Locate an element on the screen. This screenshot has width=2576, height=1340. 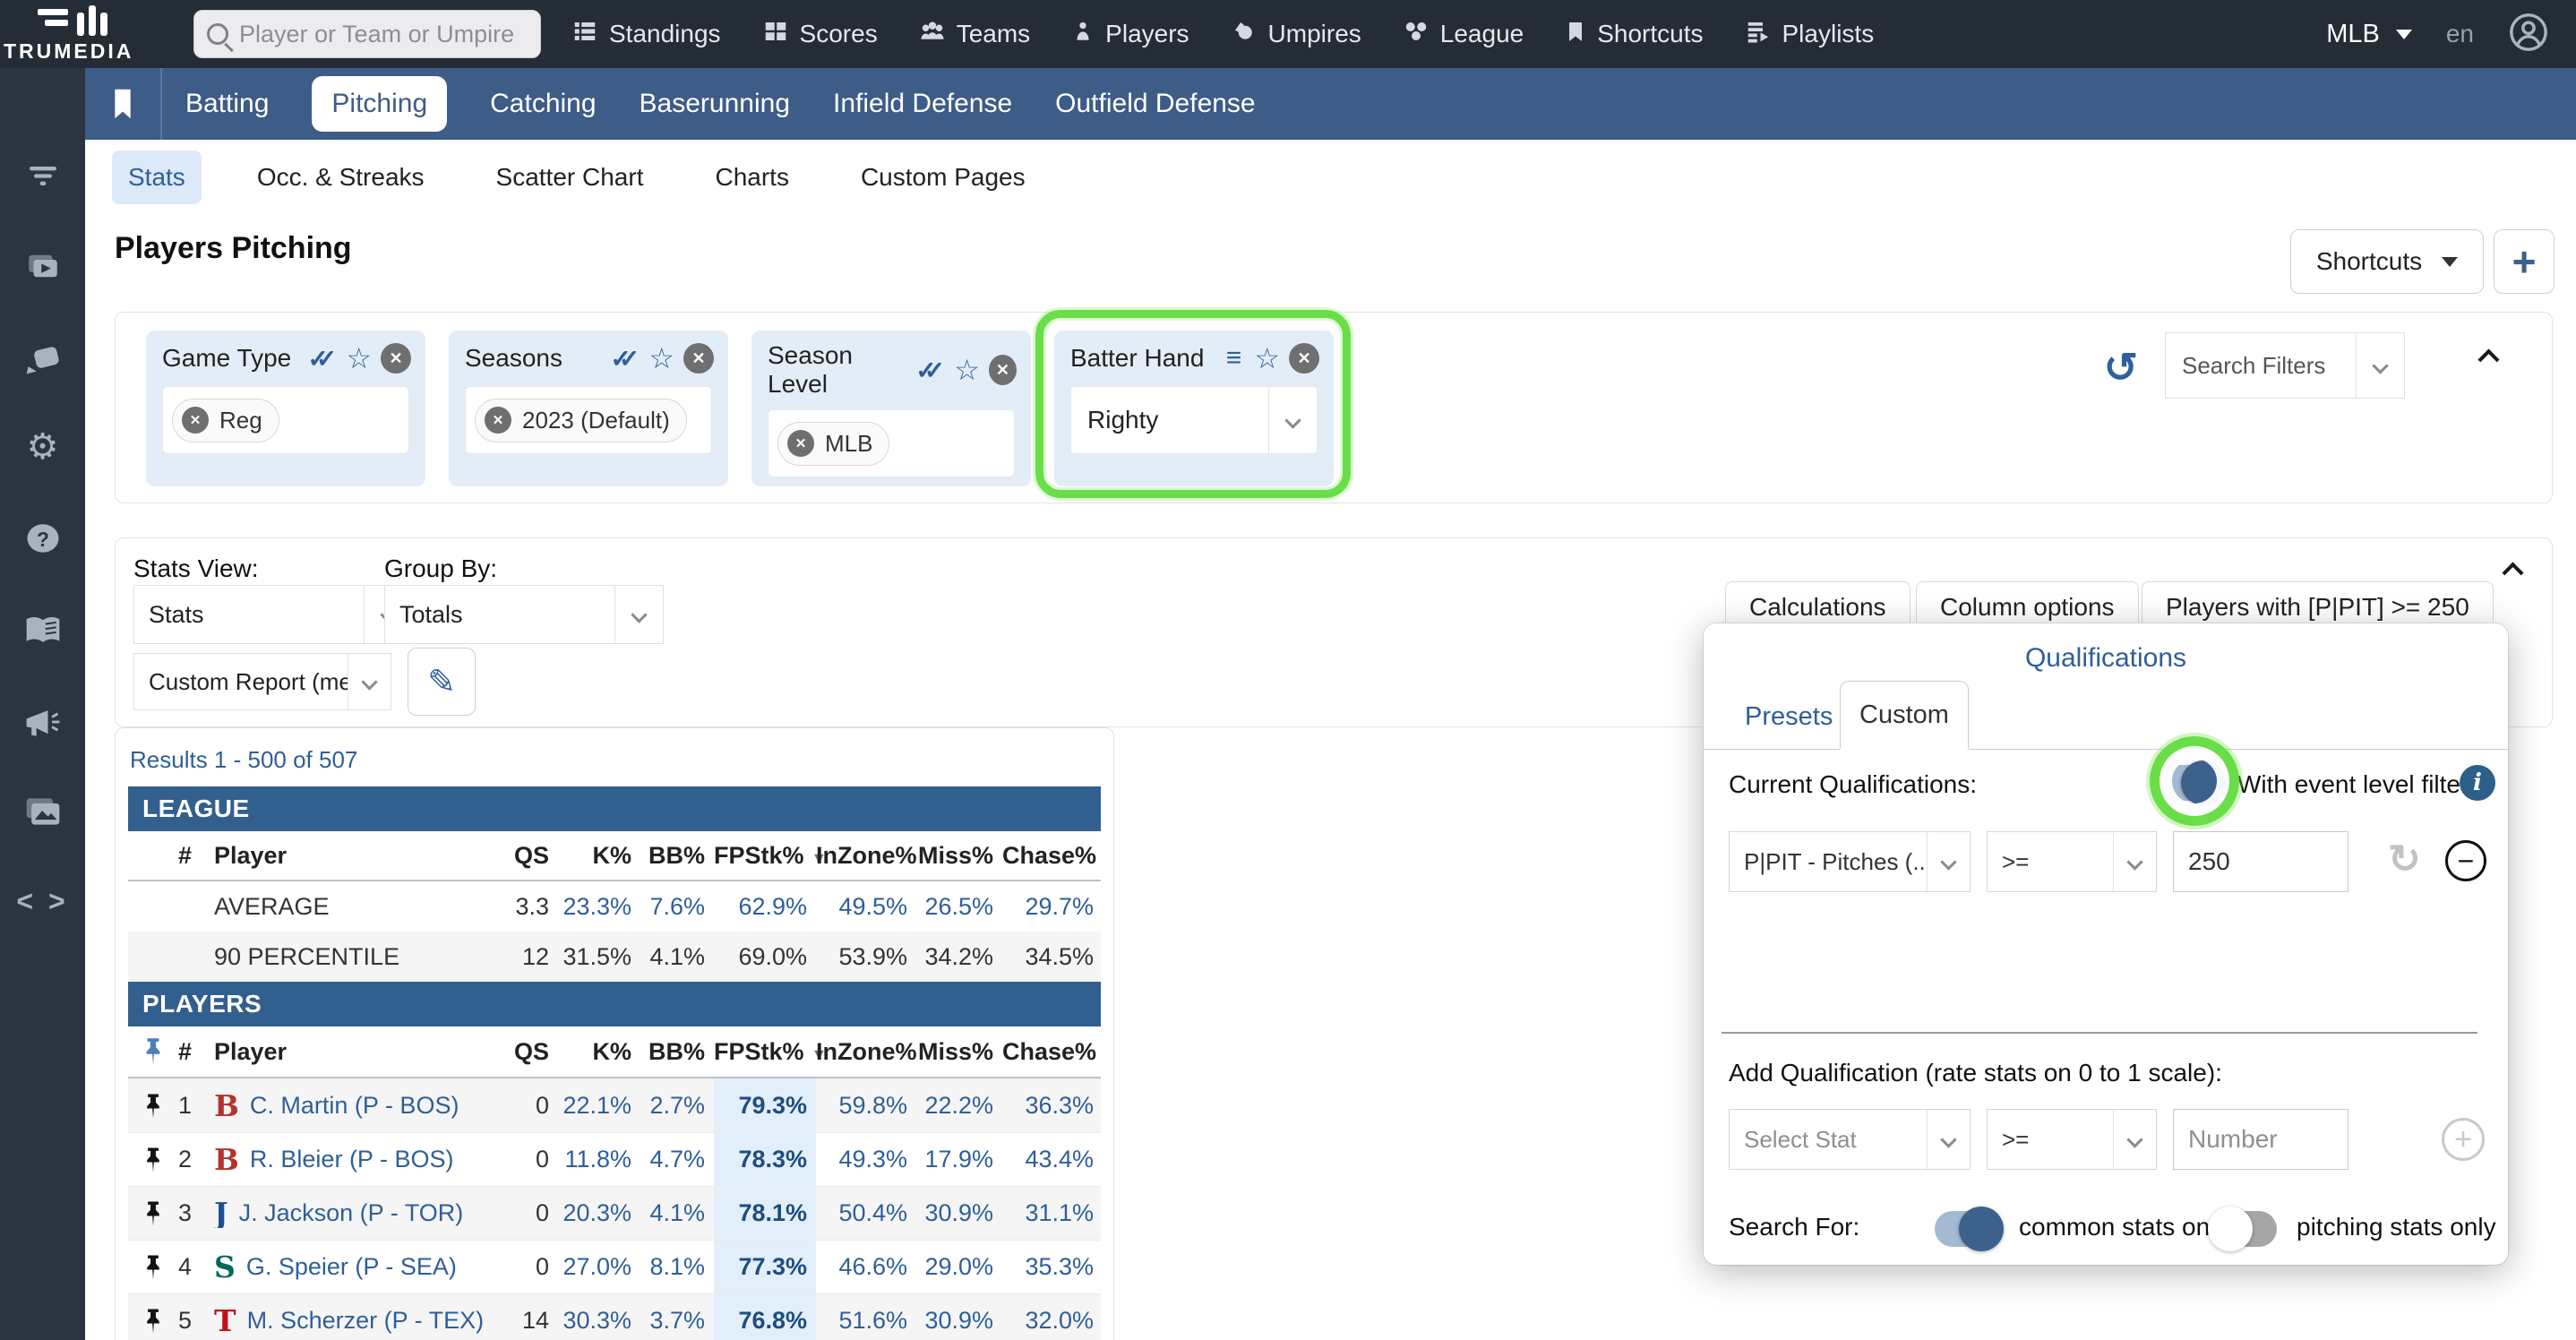
add-shortcut-button: + is located at coordinates (2524, 261).